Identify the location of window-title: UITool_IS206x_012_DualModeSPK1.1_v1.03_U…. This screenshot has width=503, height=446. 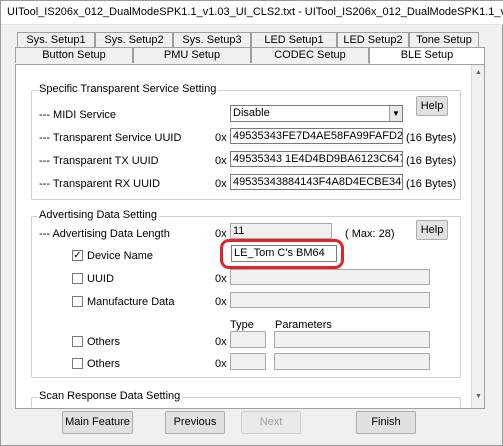
(255, 12).